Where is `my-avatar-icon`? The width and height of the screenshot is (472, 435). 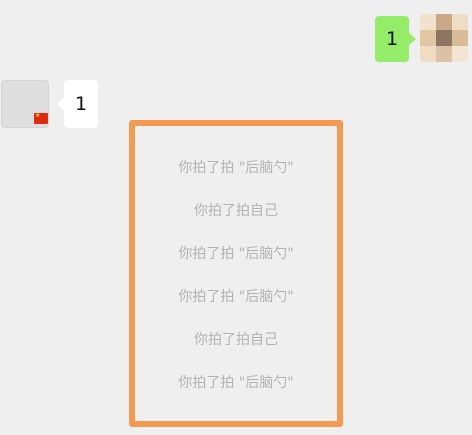
my-avatar-icon is located at coordinates (444, 38).